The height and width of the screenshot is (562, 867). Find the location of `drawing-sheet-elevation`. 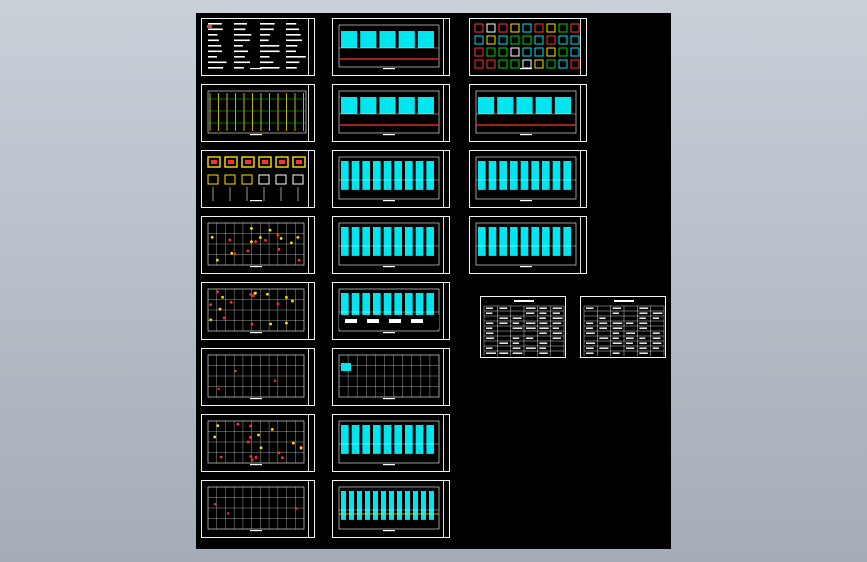

drawing-sheet-elevation is located at coordinates (258, 113).